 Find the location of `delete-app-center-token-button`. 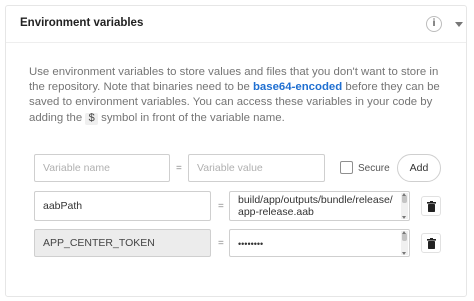

delete-app-center-token-button is located at coordinates (431, 243).